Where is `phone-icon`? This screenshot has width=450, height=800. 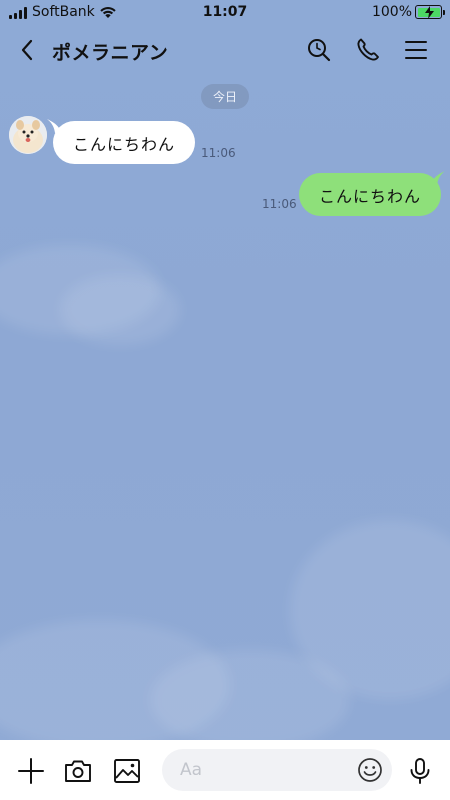
phone-icon is located at coordinates (368, 50).